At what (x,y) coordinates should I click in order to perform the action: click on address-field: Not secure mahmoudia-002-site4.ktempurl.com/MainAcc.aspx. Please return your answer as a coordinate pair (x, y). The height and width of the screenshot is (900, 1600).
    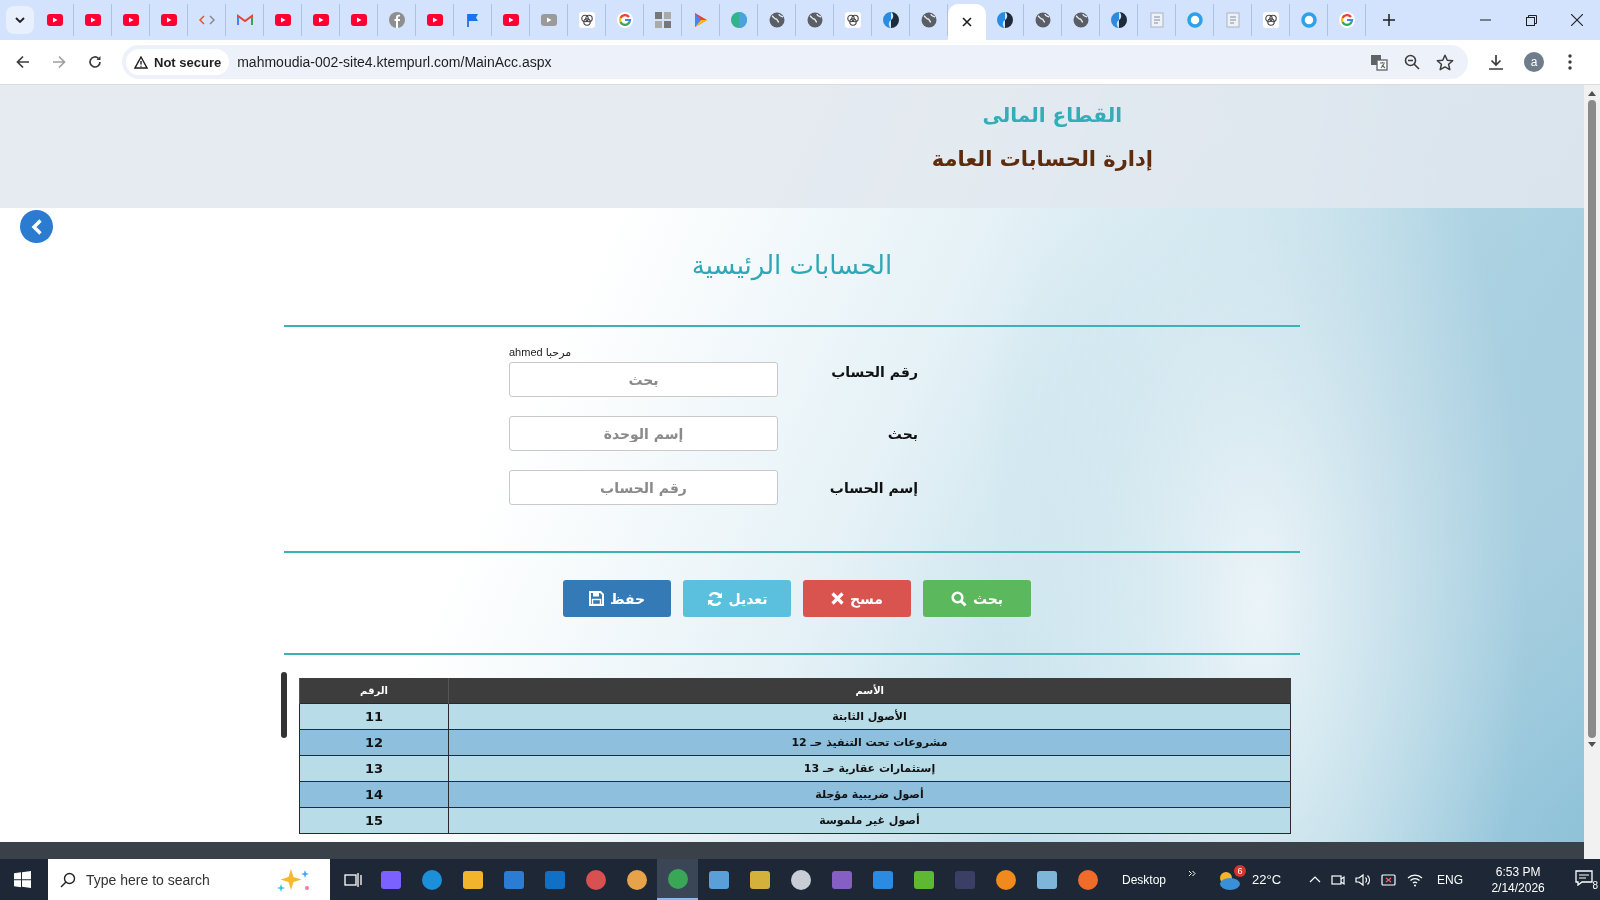
    Looking at the image, I should click on (795, 62).